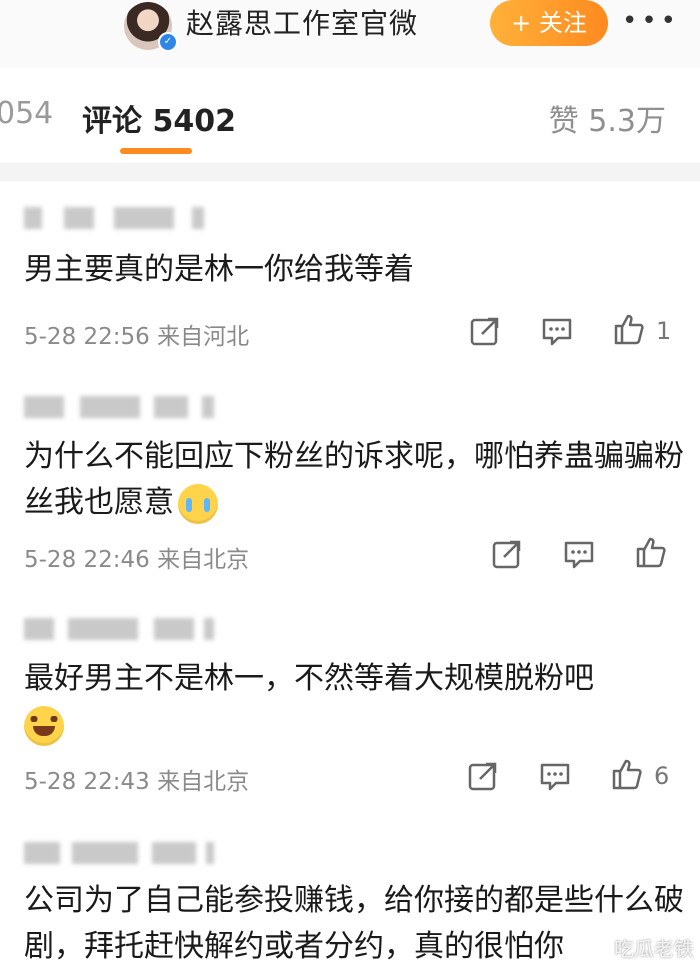 The width and height of the screenshot is (700, 972). I want to click on comment-text: 为什么不能回应下粉丝的诉求呢，哪怕养蛊骗骗粉丝我也愿意, so click(354, 480).